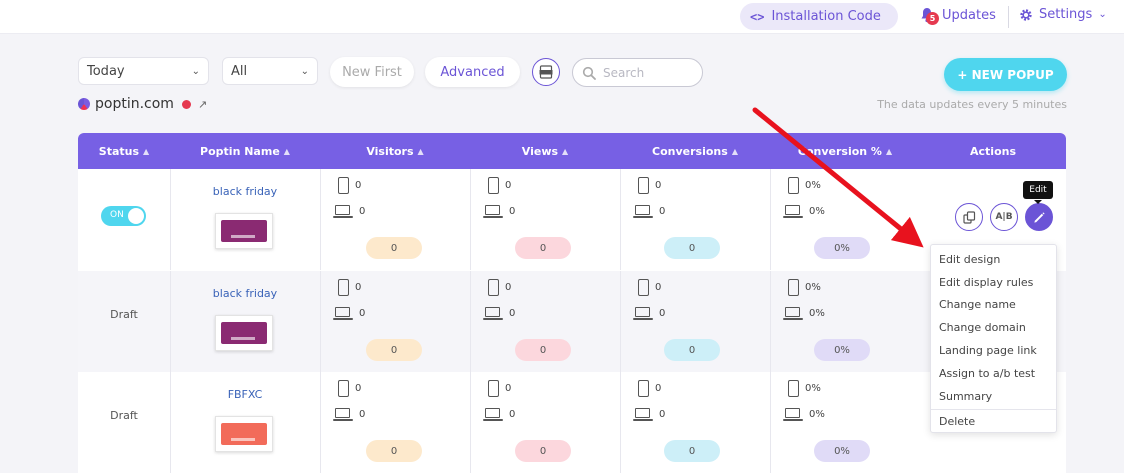  I want to click on ab-test-button: A|B, so click(1004, 217).